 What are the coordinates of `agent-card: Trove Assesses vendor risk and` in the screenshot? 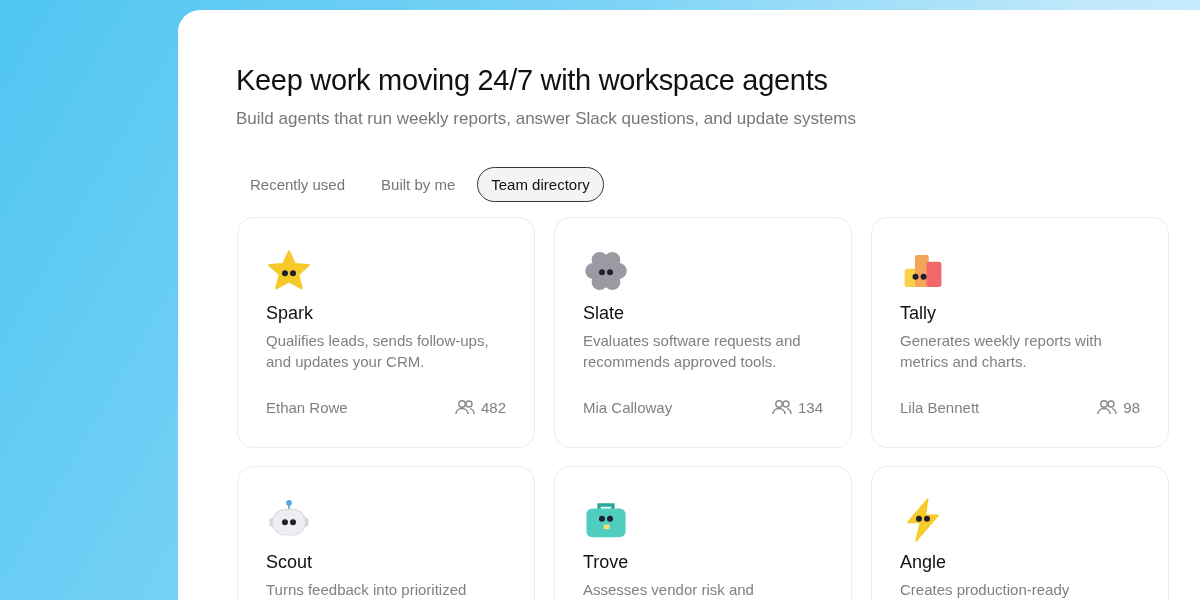 It's located at (703, 533).